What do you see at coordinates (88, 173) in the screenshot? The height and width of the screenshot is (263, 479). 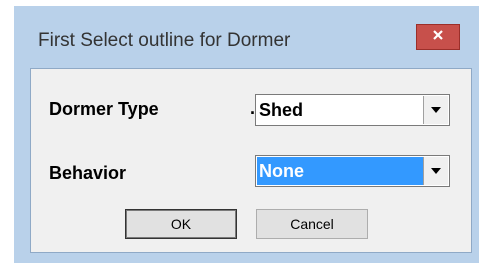 I see `behavior-label: Behavior` at bounding box center [88, 173].